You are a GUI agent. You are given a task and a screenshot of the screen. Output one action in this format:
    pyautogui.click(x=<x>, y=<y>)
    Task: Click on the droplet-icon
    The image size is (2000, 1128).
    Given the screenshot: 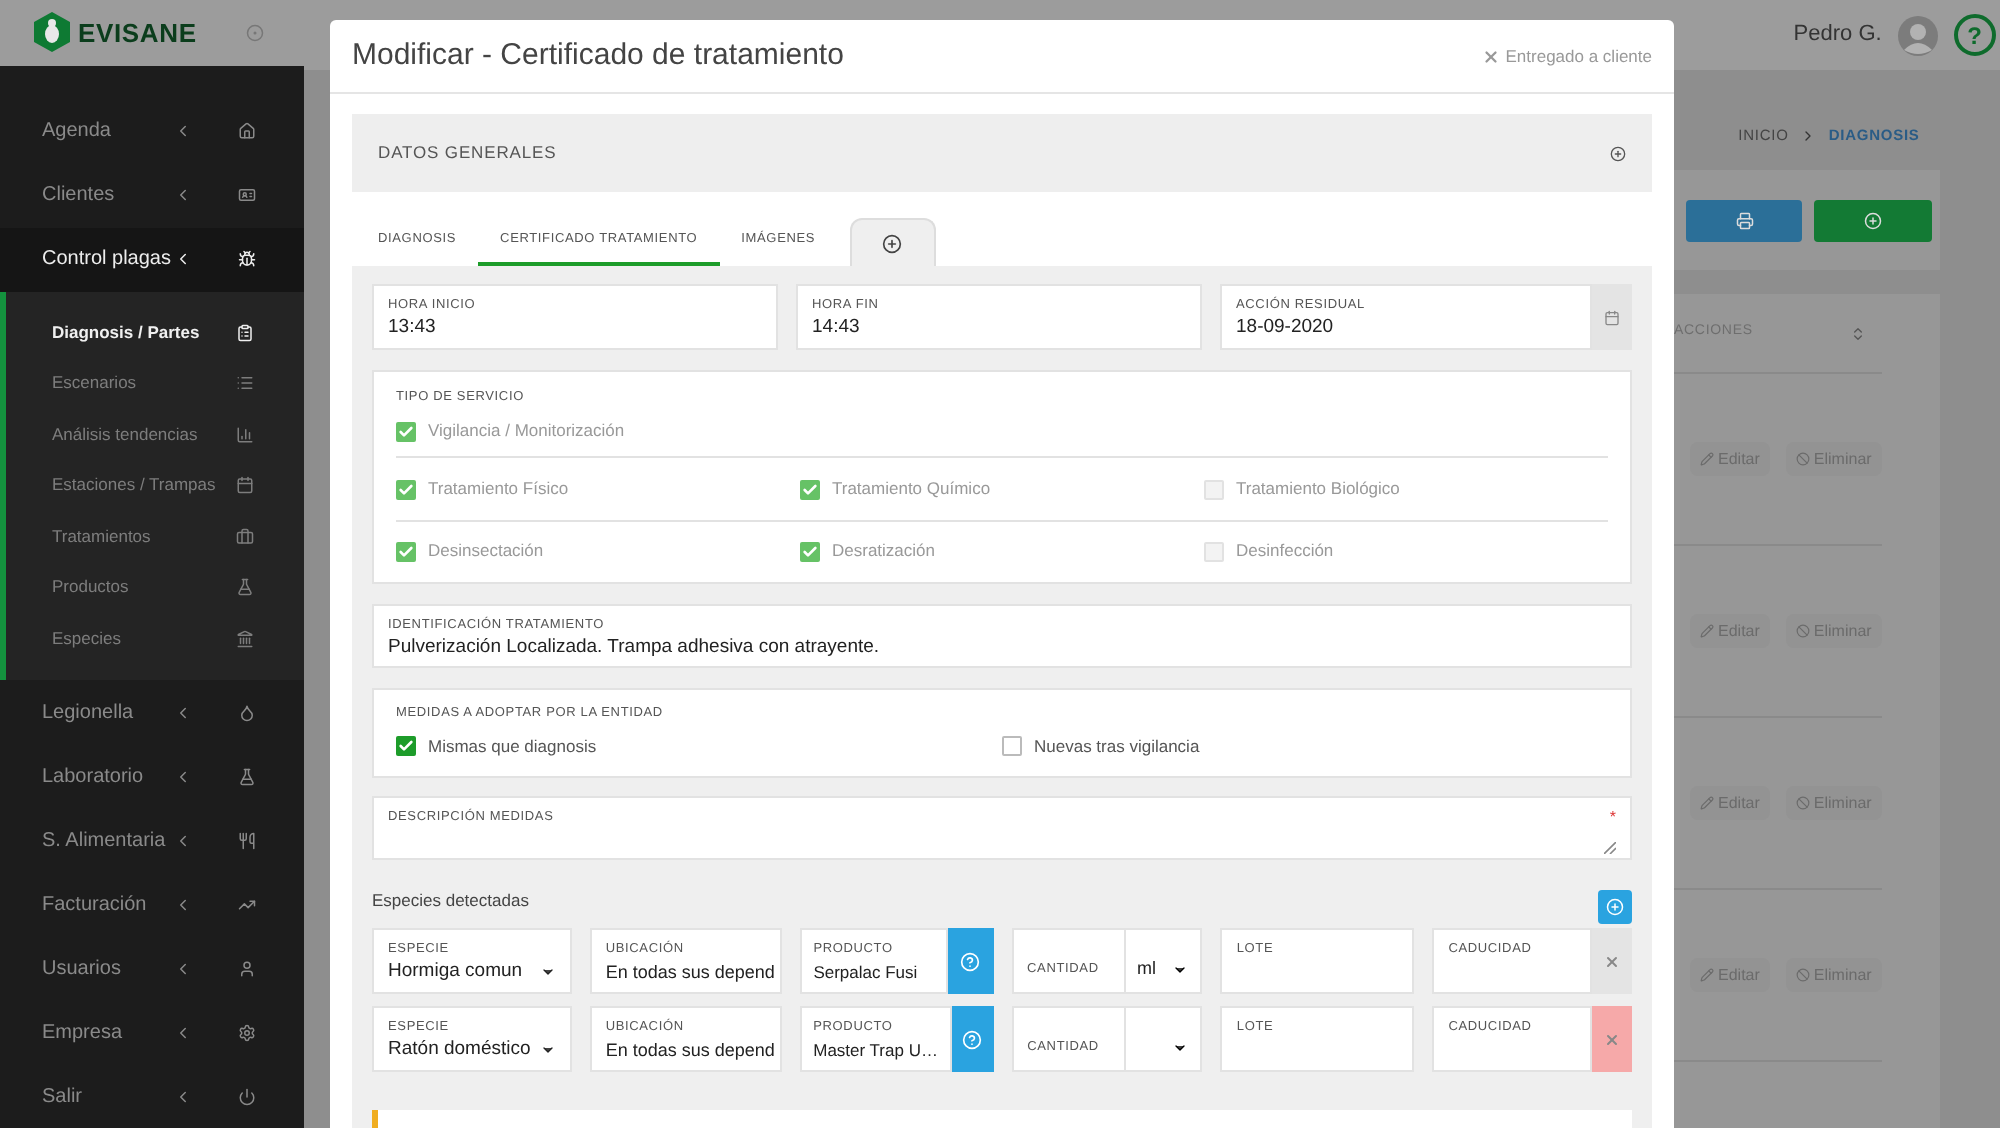 What is the action you would take?
    pyautogui.click(x=247, y=712)
    